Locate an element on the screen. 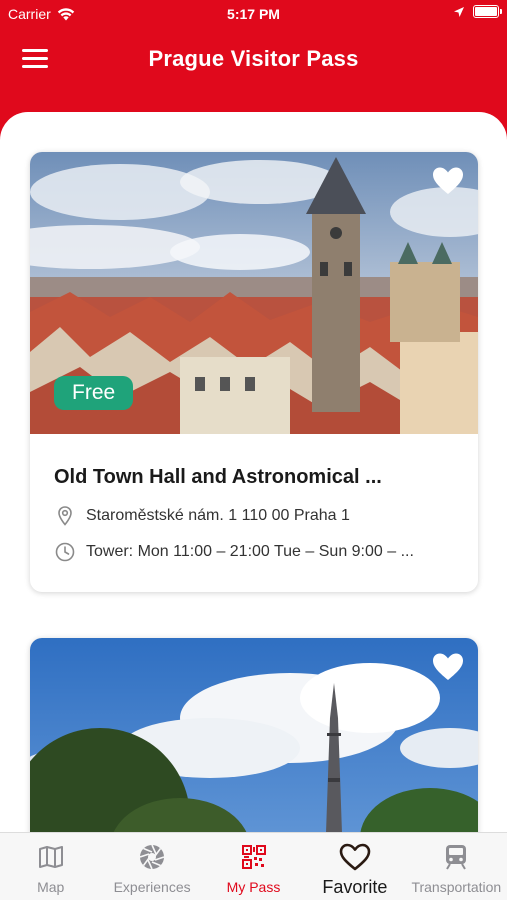 This screenshot has height=900, width=507. location-pin-icon is located at coordinates (65, 516).